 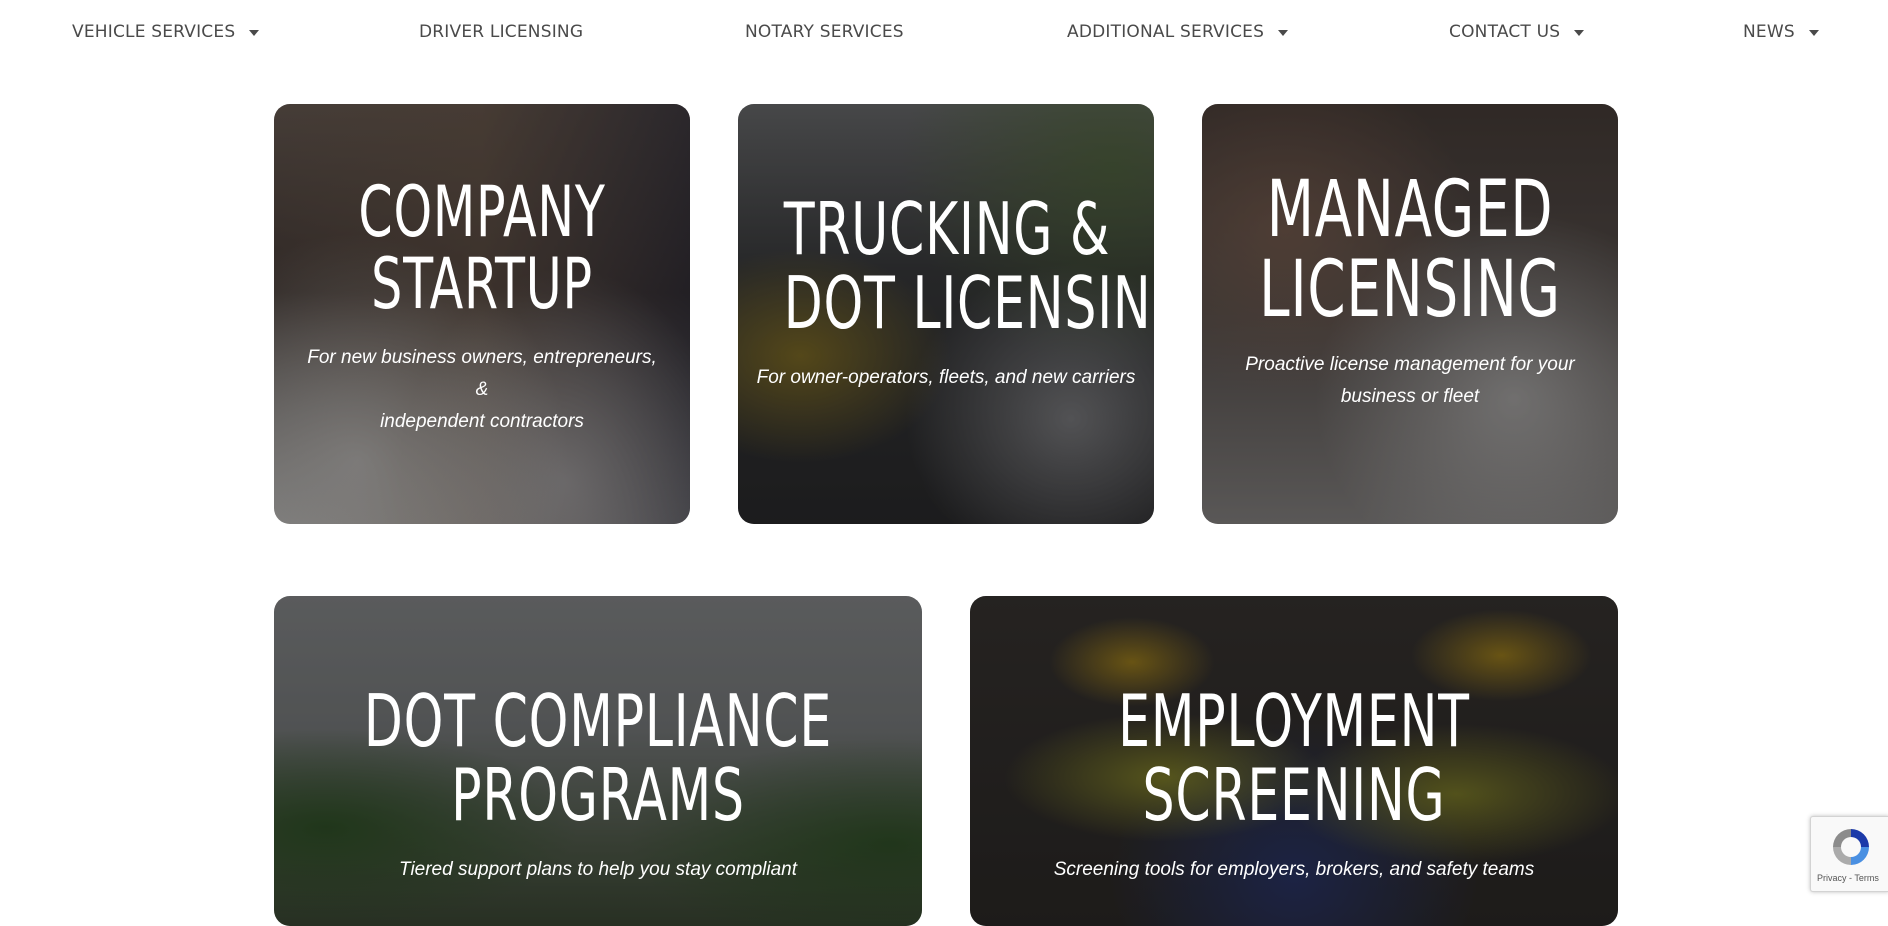 What do you see at coordinates (482, 284) in the screenshot?
I see `card-title-line: STARTUP` at bounding box center [482, 284].